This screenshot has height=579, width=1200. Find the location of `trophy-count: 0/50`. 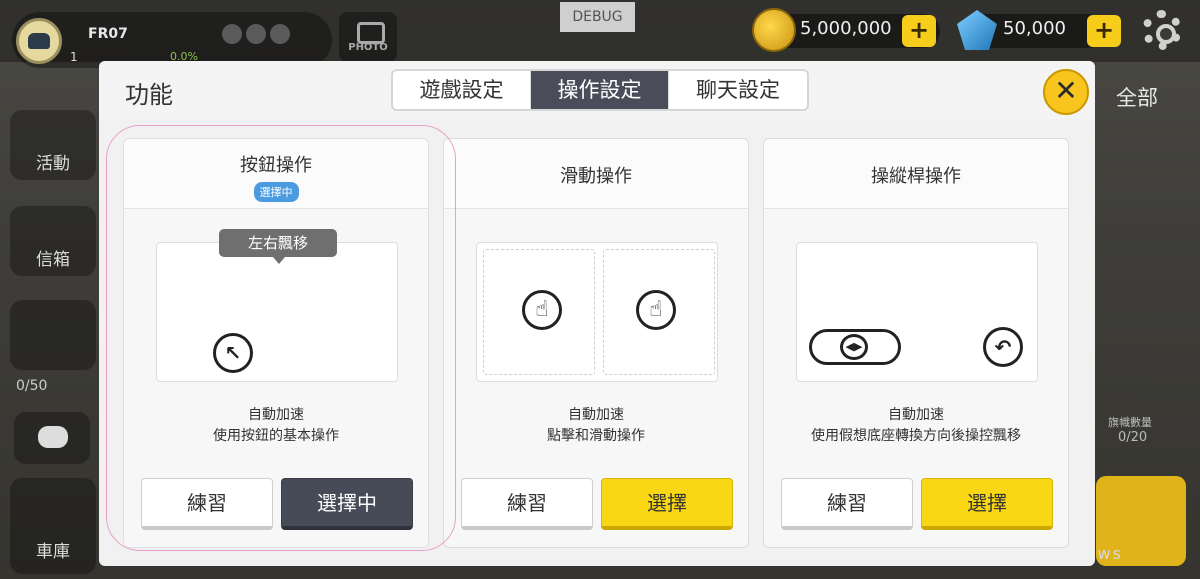

trophy-count: 0/50 is located at coordinates (32, 386).